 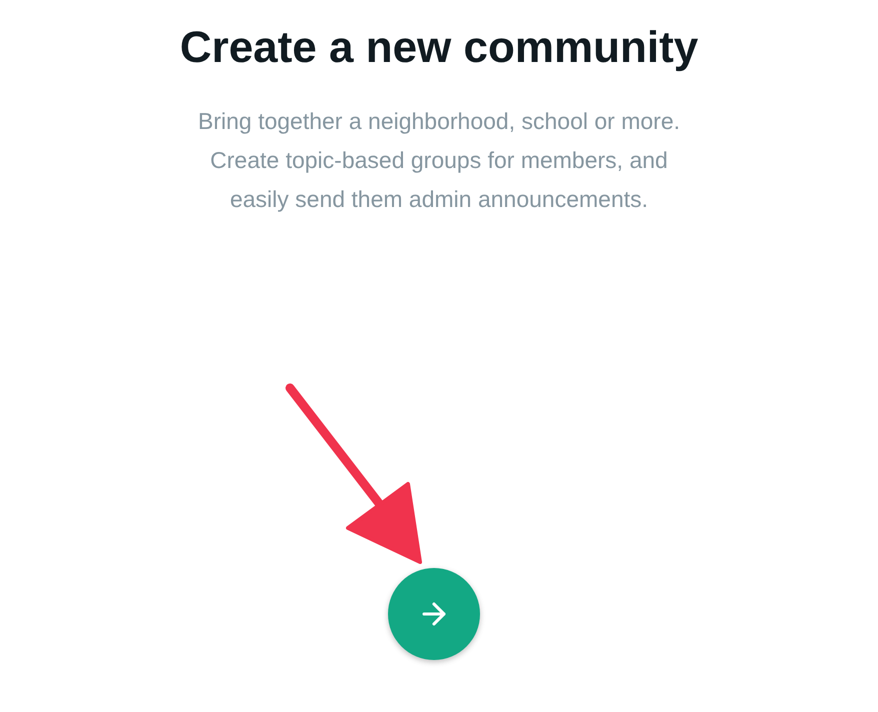 I want to click on description: Bring together a neighborhood, school or more. Create topic-based groups for members, and easily send them admin announcements., so click(x=439, y=160).